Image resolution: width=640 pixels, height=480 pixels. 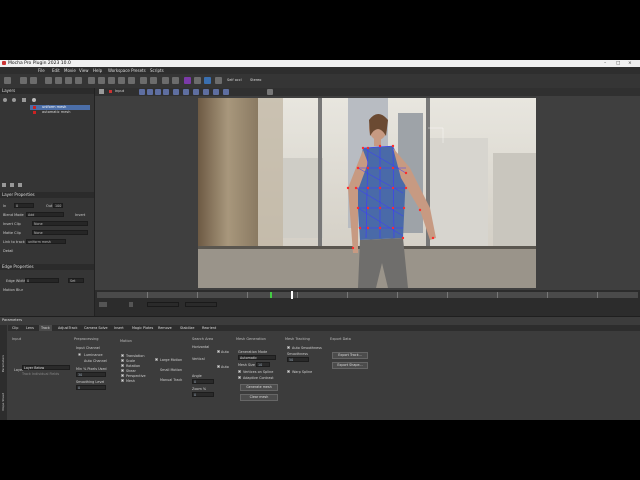 What do you see at coordinates (122, 365) in the screenshot?
I see `rotation-checkbox` at bounding box center [122, 365].